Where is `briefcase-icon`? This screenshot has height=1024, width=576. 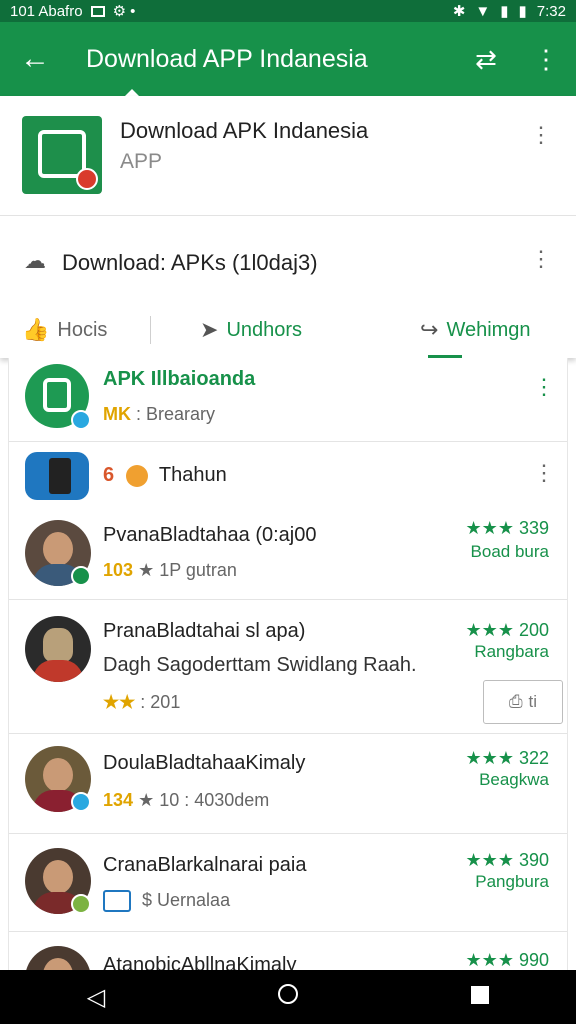 briefcase-icon is located at coordinates (57, 395).